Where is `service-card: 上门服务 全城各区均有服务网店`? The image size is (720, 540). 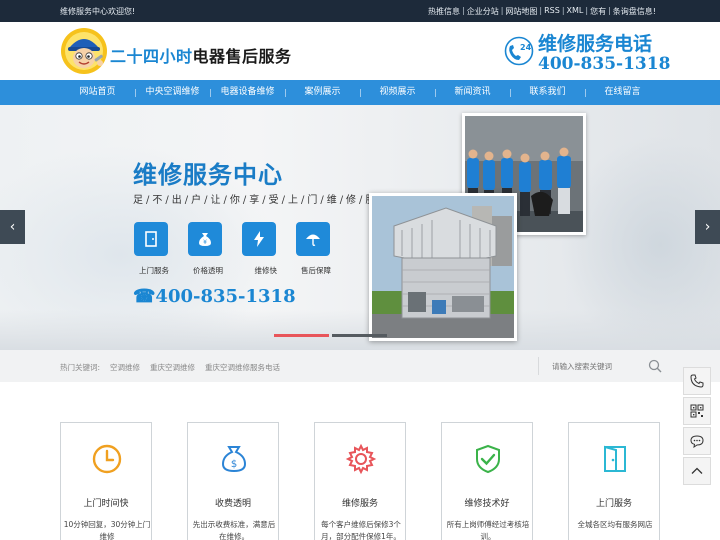
service-card: 上门服务 全城各区均有服务网店 is located at coordinates (614, 481).